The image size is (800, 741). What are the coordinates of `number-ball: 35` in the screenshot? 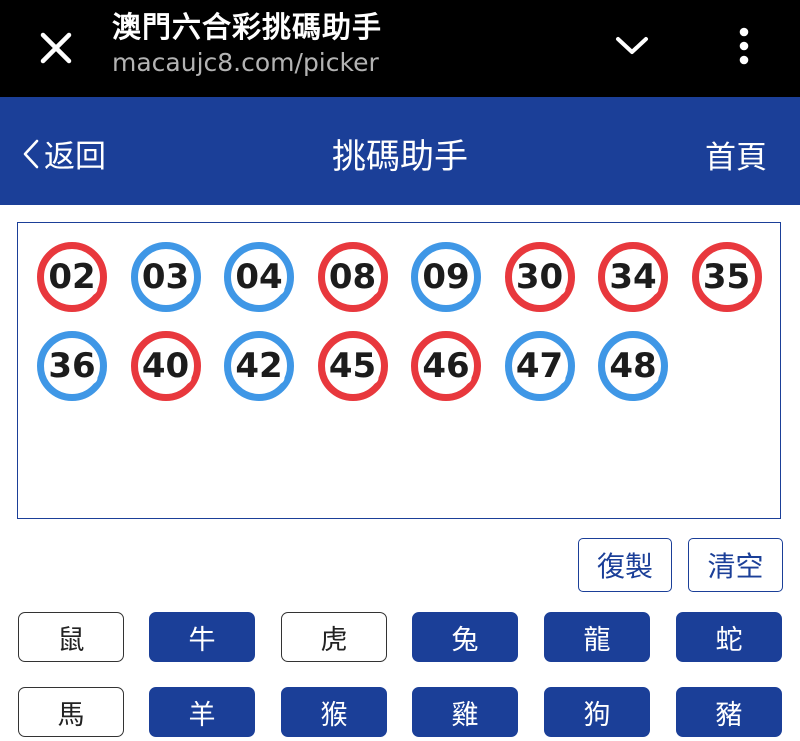 It's located at (727, 277).